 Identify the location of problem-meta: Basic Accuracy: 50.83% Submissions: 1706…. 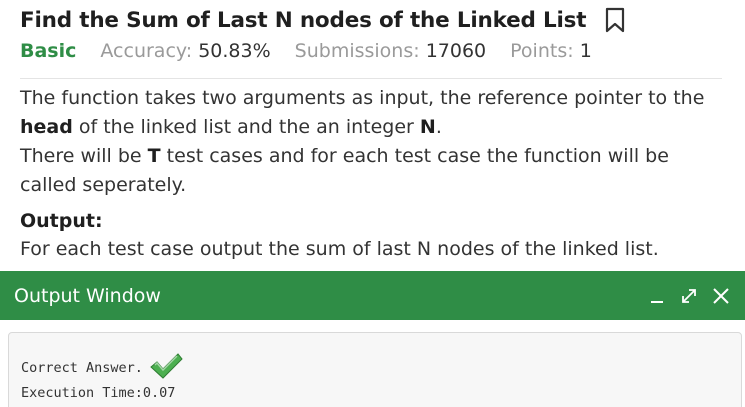
(318, 51).